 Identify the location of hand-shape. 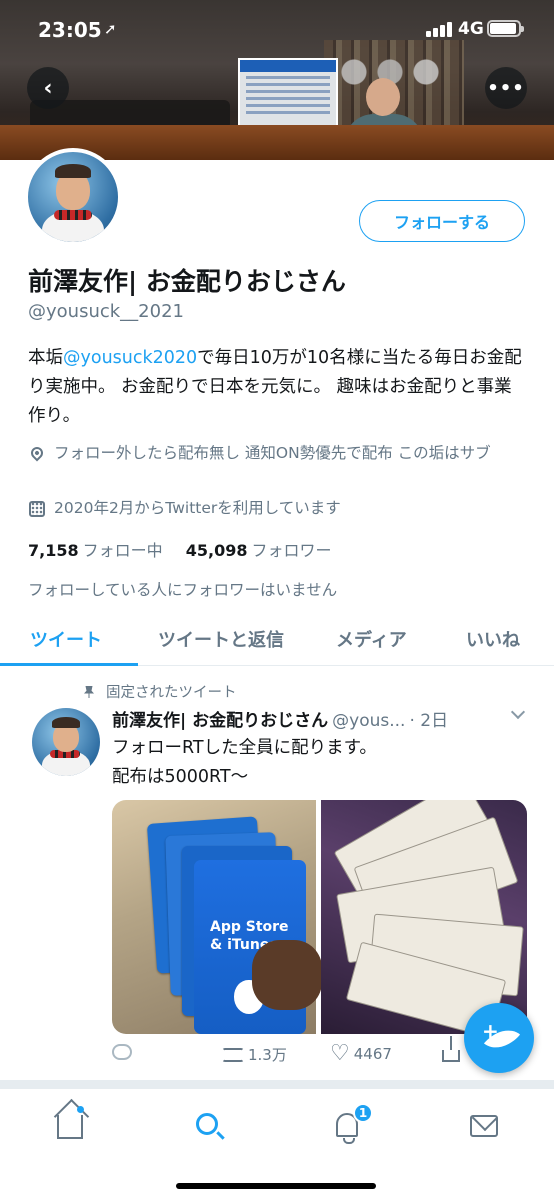
(287, 975).